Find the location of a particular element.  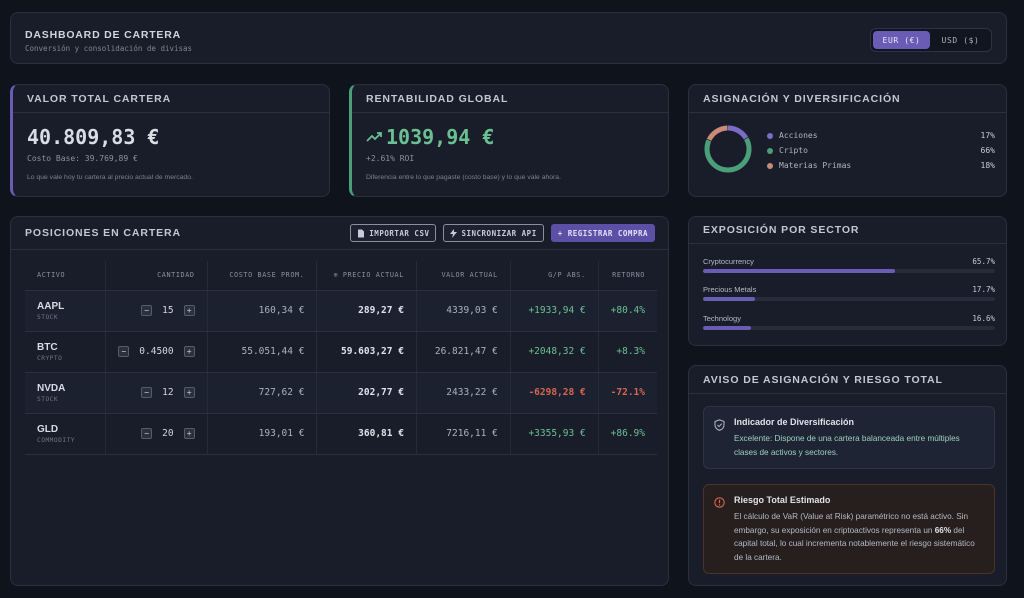

trending-up-icon is located at coordinates (374, 137).